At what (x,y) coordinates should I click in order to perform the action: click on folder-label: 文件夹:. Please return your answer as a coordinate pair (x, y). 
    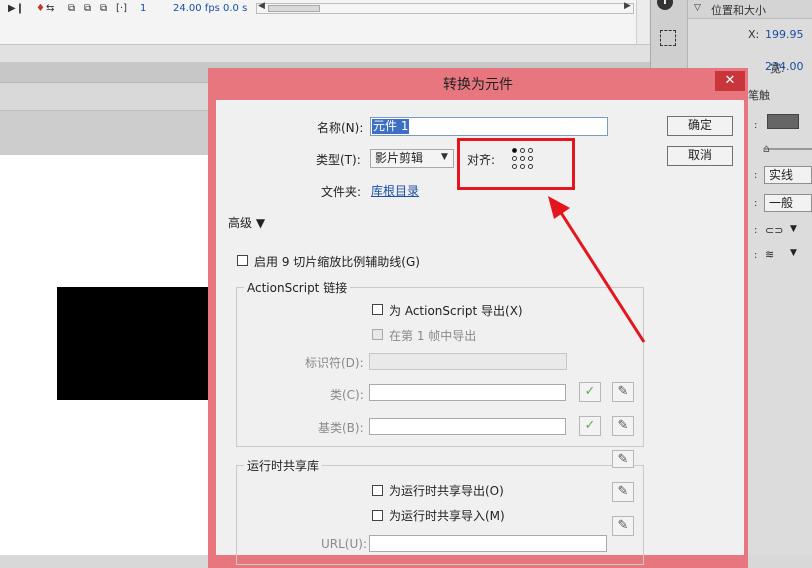
    Looking at the image, I should click on (341, 192).